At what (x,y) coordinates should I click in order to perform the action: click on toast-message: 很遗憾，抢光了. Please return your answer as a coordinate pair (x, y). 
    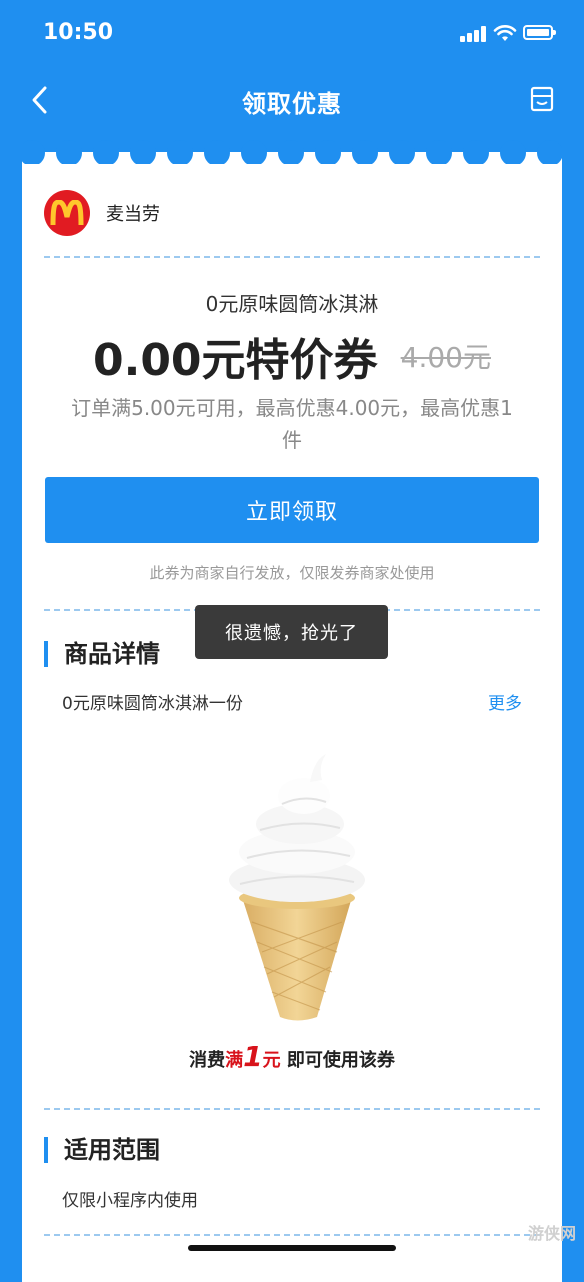
    Looking at the image, I should click on (291, 632).